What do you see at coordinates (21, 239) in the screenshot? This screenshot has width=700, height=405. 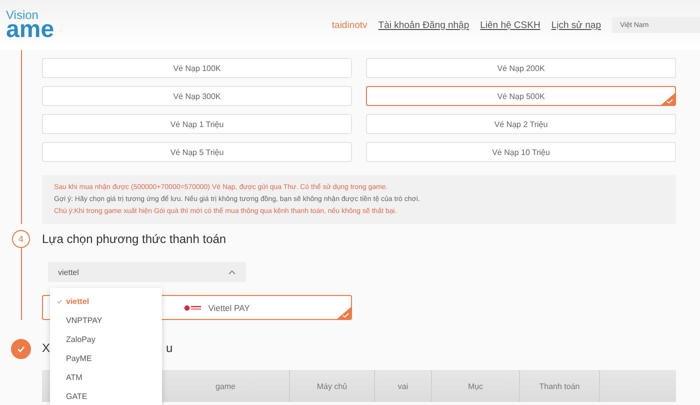 I see `step-number: 4` at bounding box center [21, 239].